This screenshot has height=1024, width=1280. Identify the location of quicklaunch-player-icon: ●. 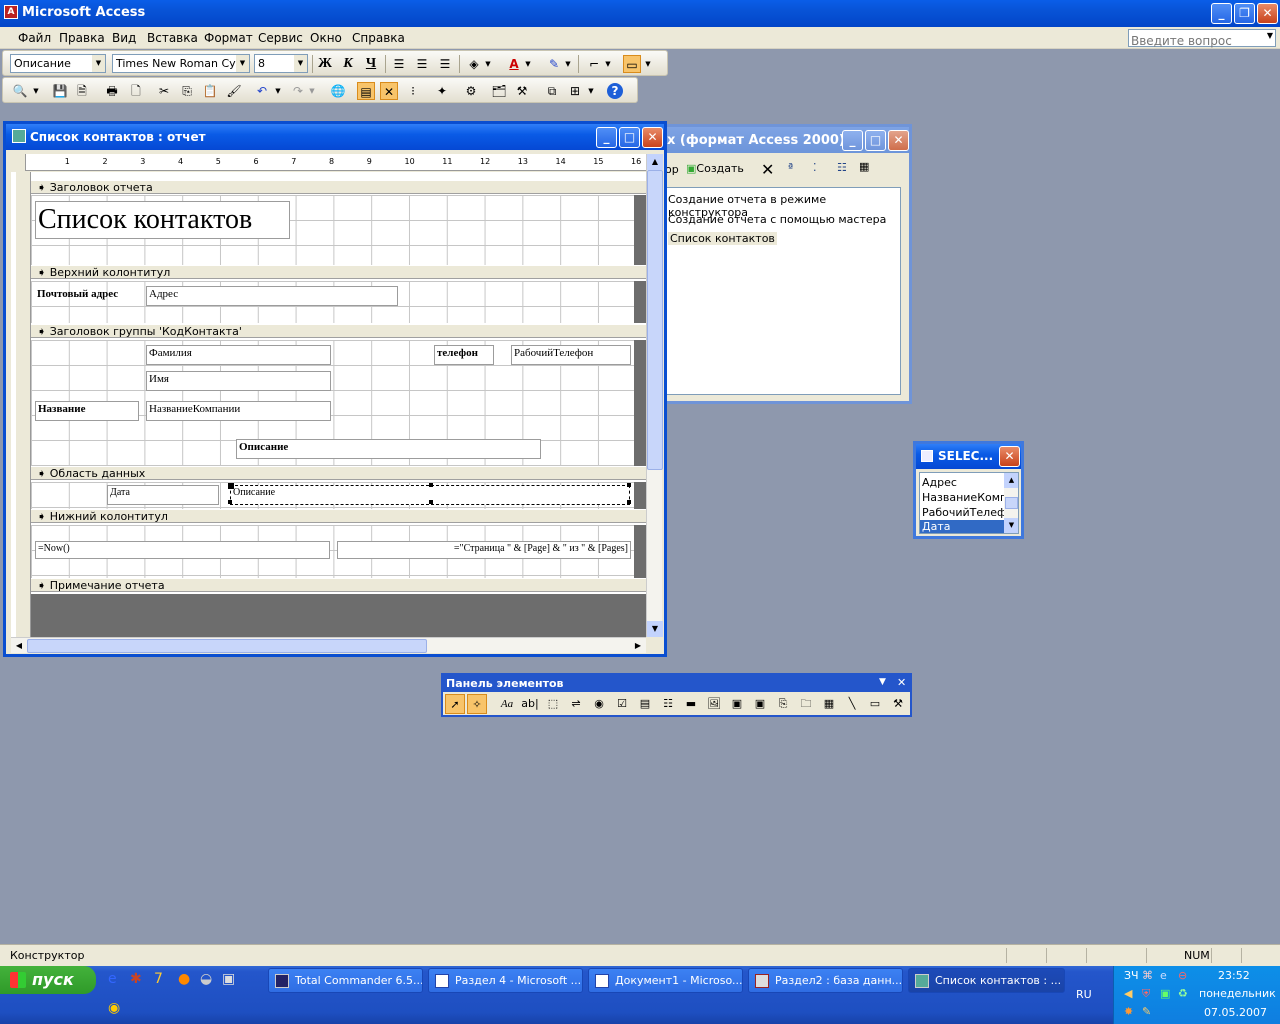
(186, 979).